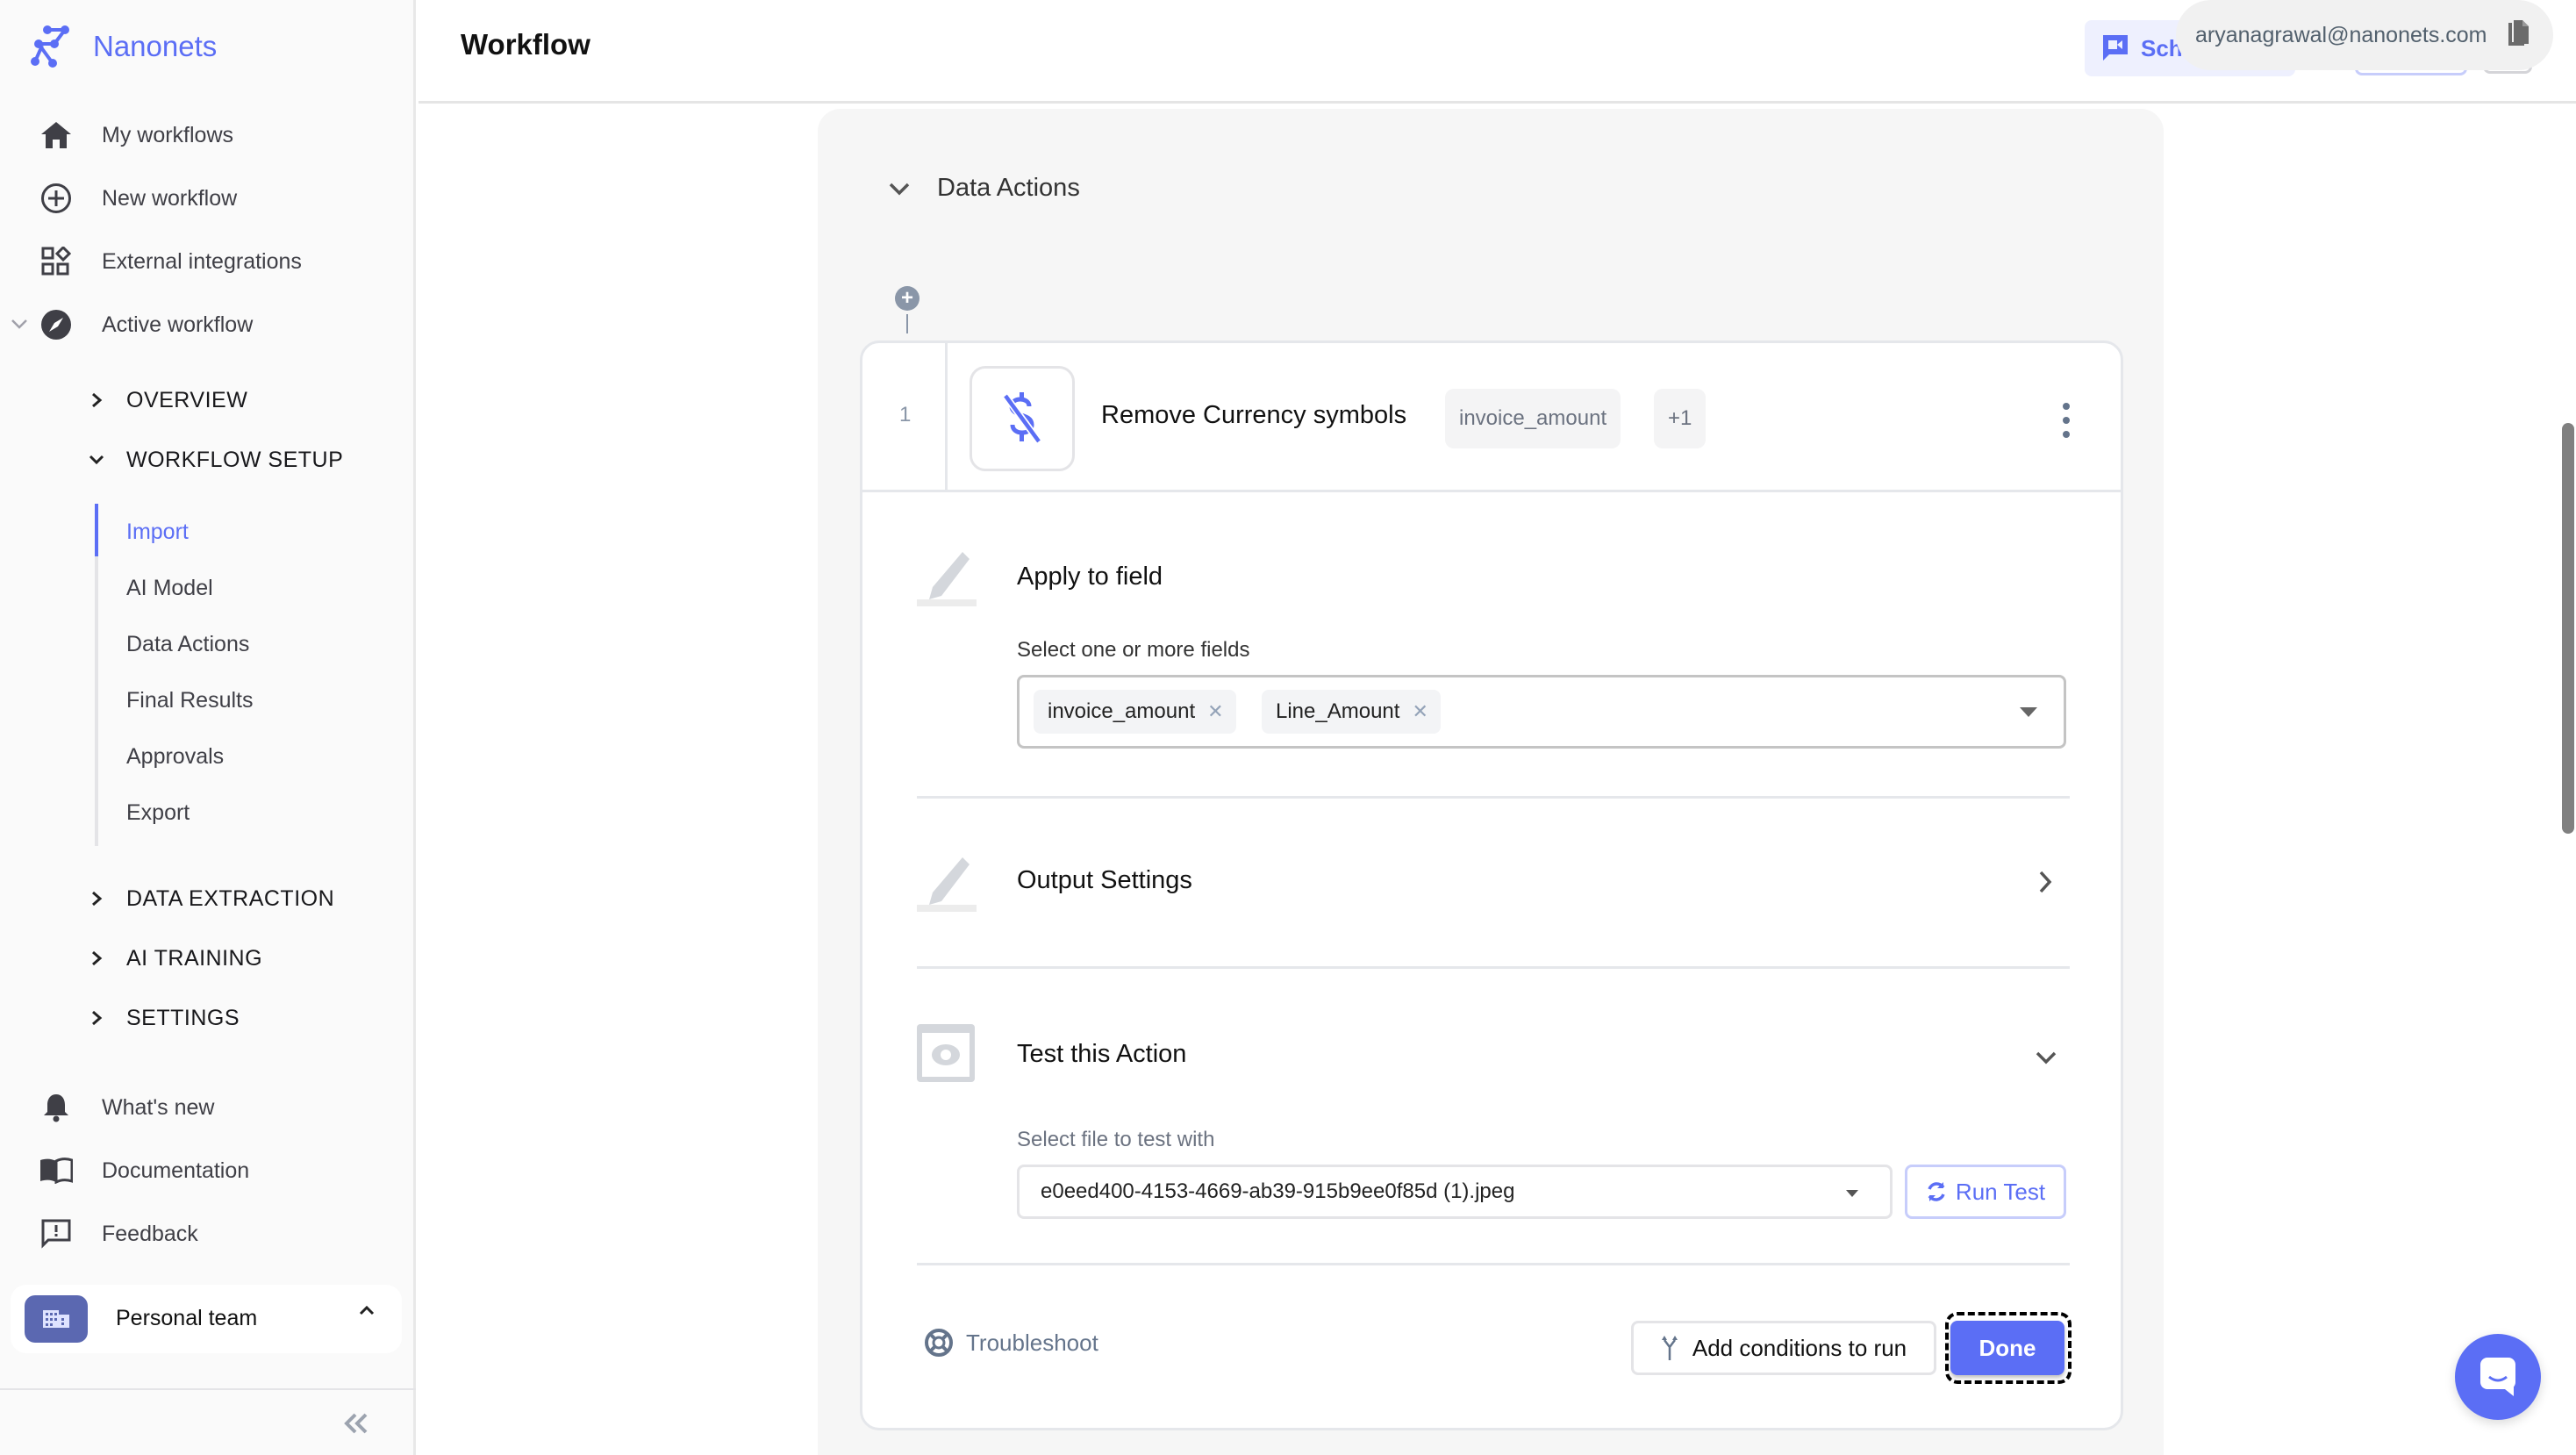  Describe the element at coordinates (1541, 712) in the screenshot. I see `fields-multiselect: invoice_amount ✕ Line_Amount ✕` at that location.